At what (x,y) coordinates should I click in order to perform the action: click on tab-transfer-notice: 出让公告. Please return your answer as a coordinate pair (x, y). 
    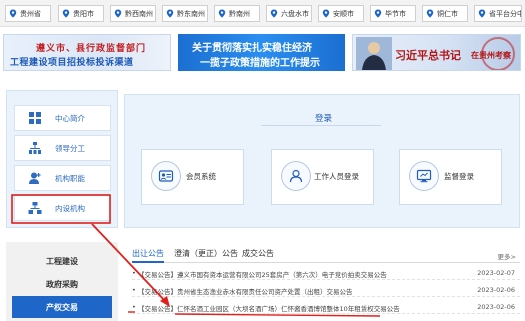
    Looking at the image, I should click on (148, 255).